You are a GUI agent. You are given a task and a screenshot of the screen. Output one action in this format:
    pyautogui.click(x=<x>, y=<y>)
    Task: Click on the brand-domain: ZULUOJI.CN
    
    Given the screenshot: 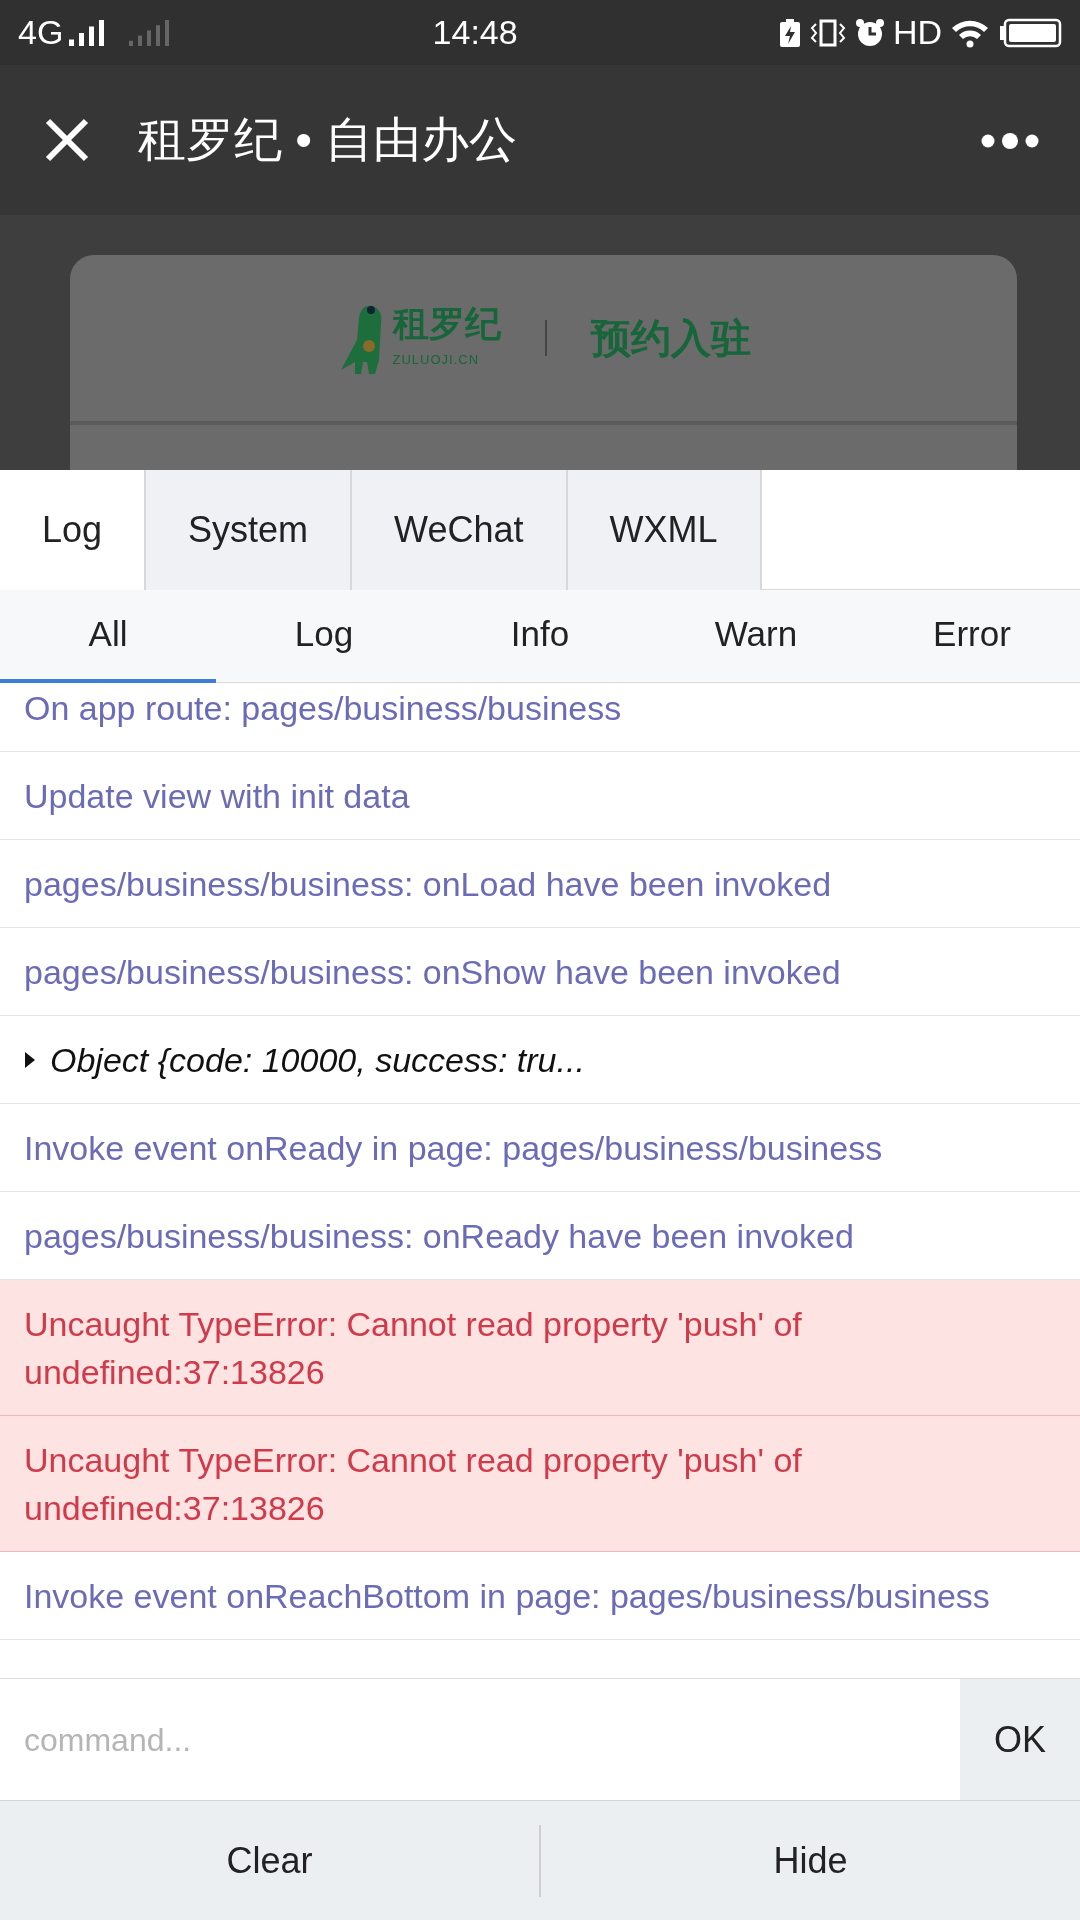 What is the action you would take?
    pyautogui.click(x=436, y=360)
    